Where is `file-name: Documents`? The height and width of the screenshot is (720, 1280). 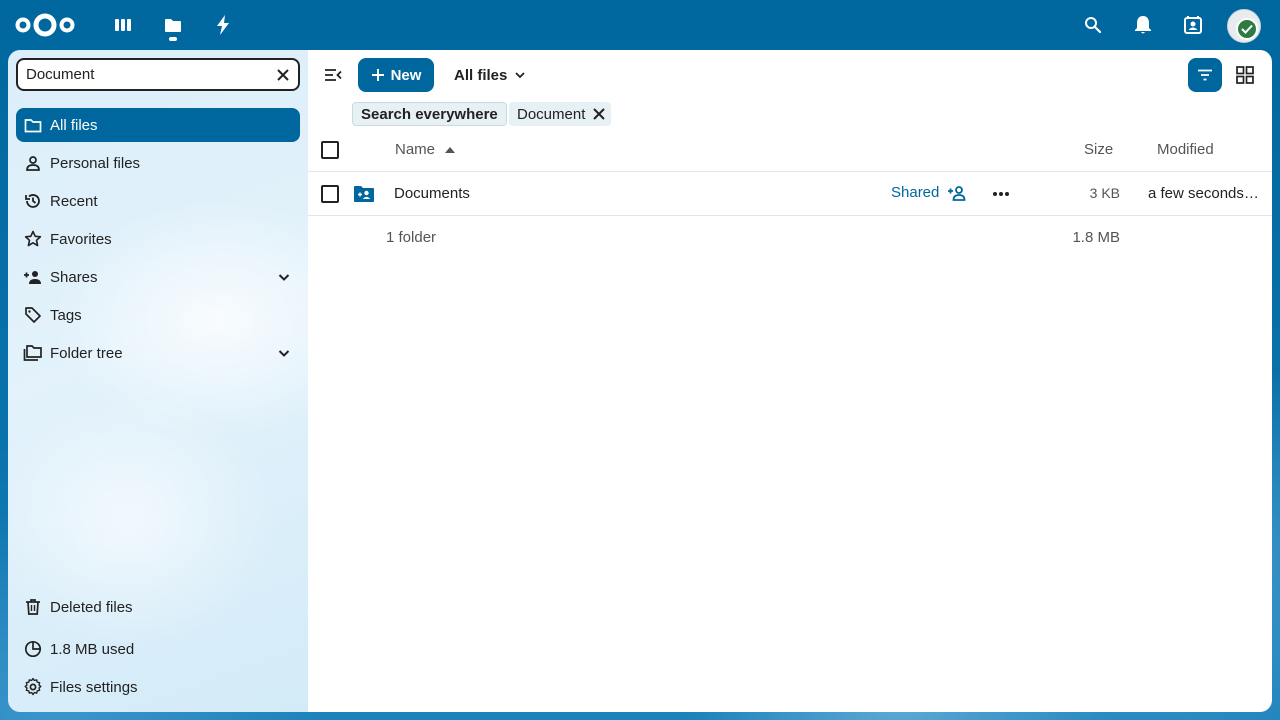 file-name: Documents is located at coordinates (432, 193).